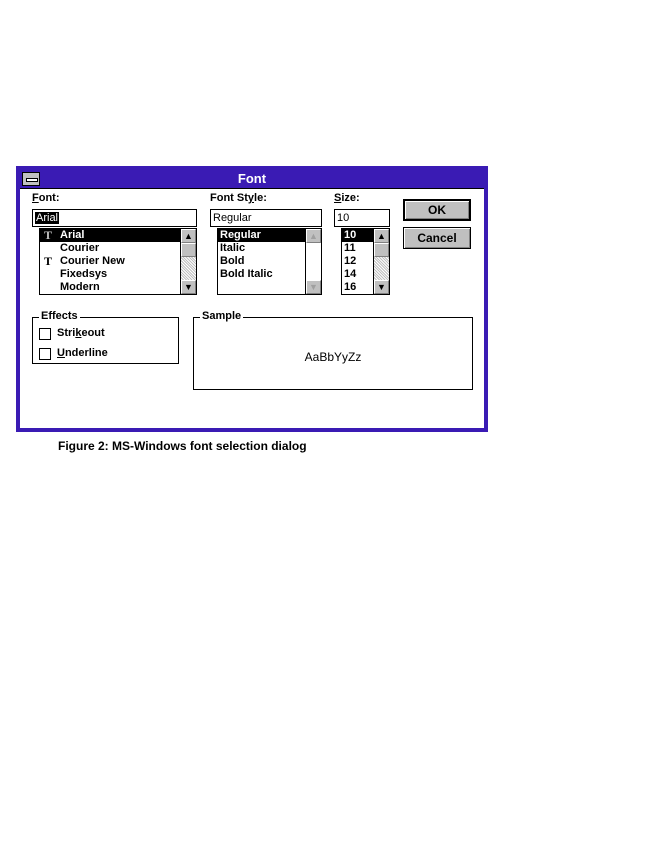 The height and width of the screenshot is (864, 672). What do you see at coordinates (350, 287) in the screenshot?
I see `size-list-item-label: 16` at bounding box center [350, 287].